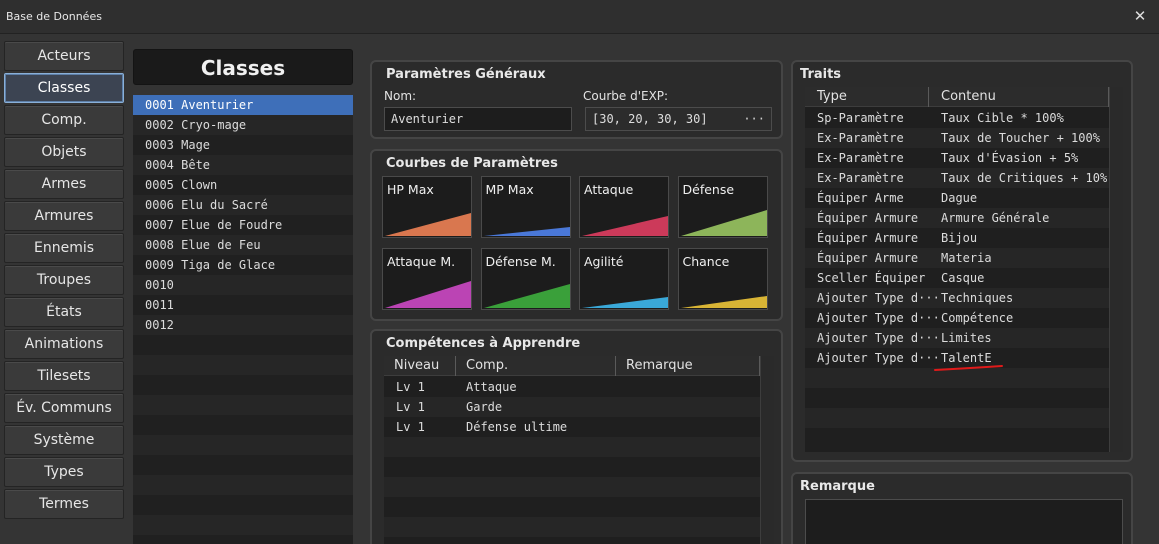 This screenshot has height=544, width=1159. I want to click on column-header-content: Contenu, so click(1019, 97).